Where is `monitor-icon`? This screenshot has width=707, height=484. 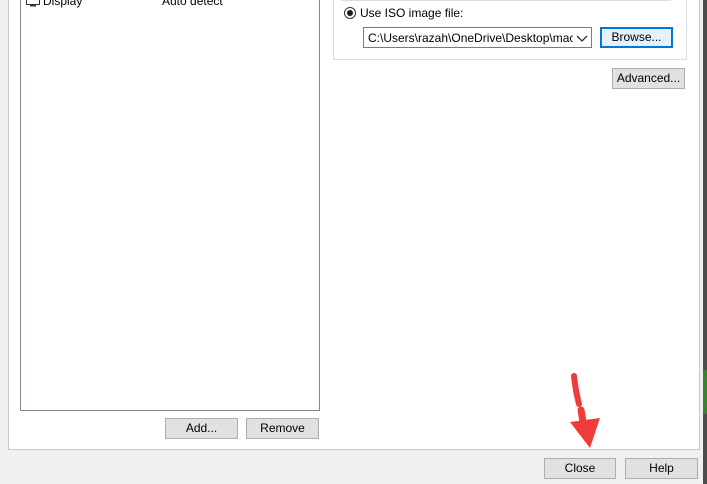
monitor-icon is located at coordinates (33, 5).